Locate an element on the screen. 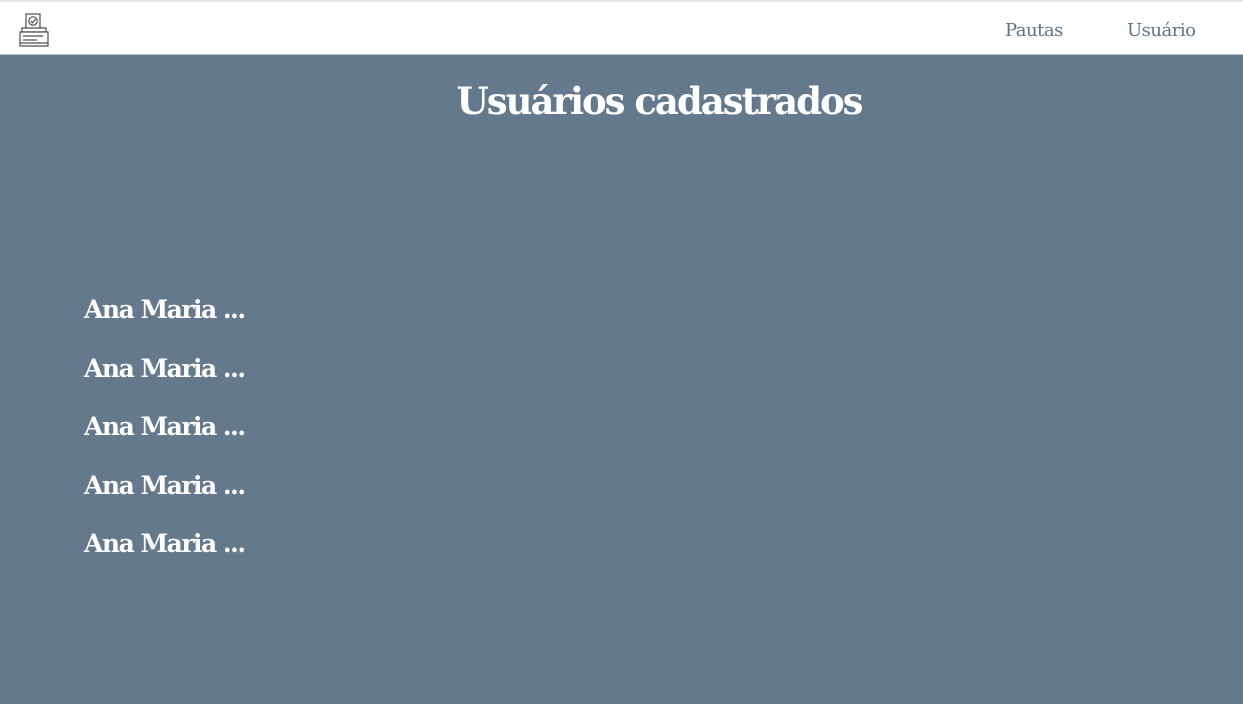  top-navbar: Pautas Usuário is located at coordinates (621, 27).